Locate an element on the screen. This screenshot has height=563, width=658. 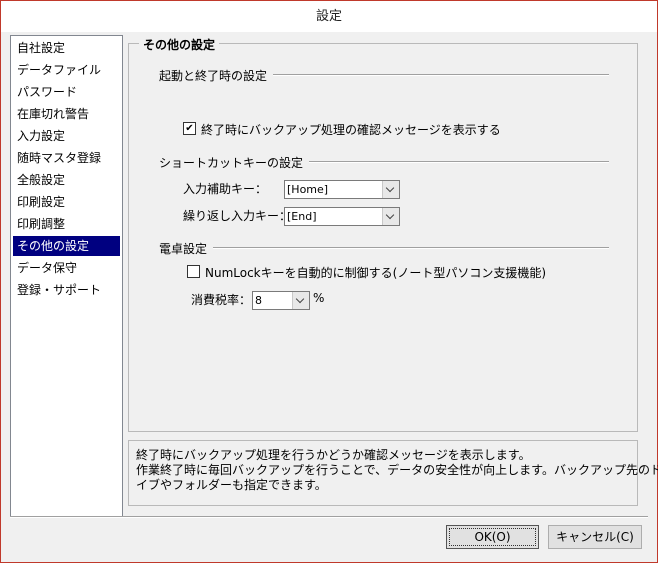
section-divider is located at coordinates (384, 248).